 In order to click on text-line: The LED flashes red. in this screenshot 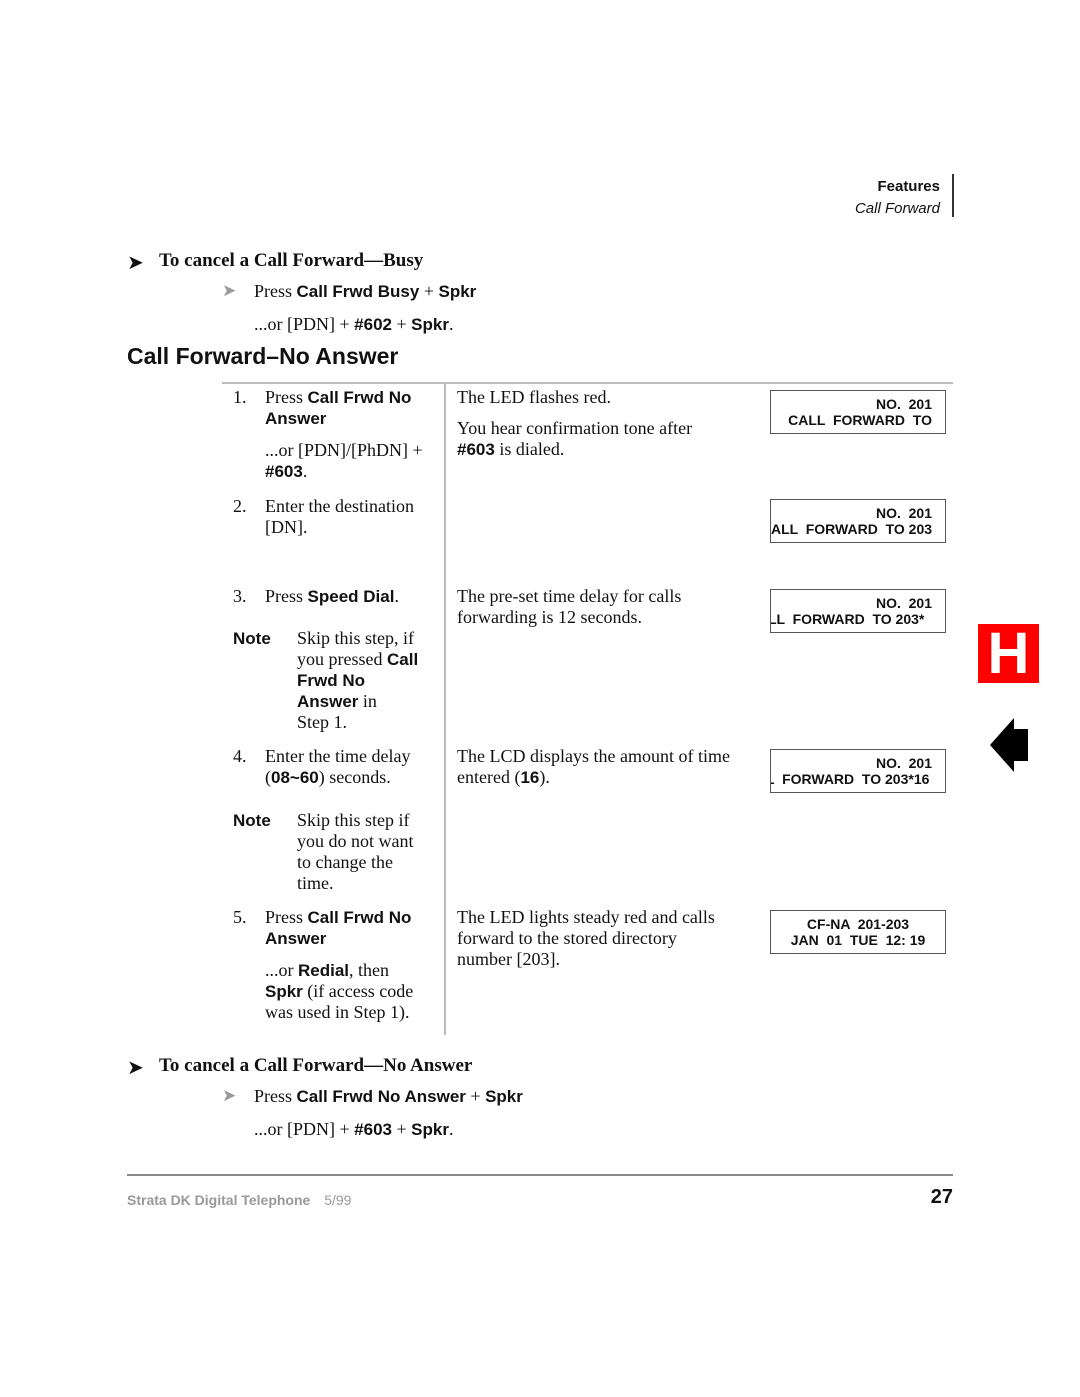, I will do `click(534, 397)`.